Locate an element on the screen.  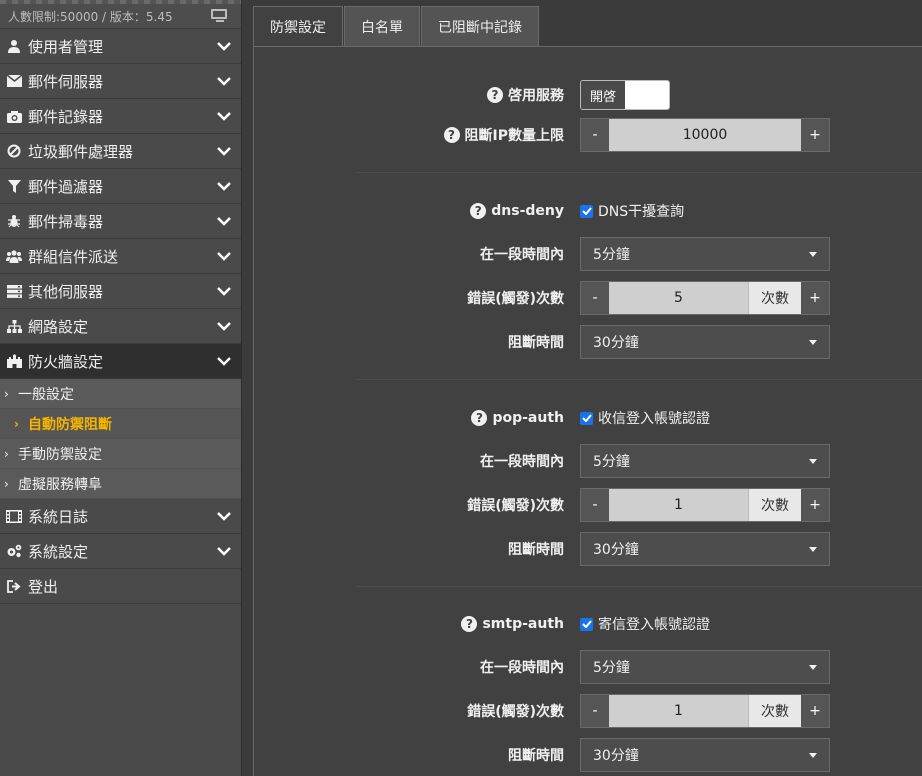
sidebar-item-virus-scanner: 郵件掃毒器 is located at coordinates (120, 221).